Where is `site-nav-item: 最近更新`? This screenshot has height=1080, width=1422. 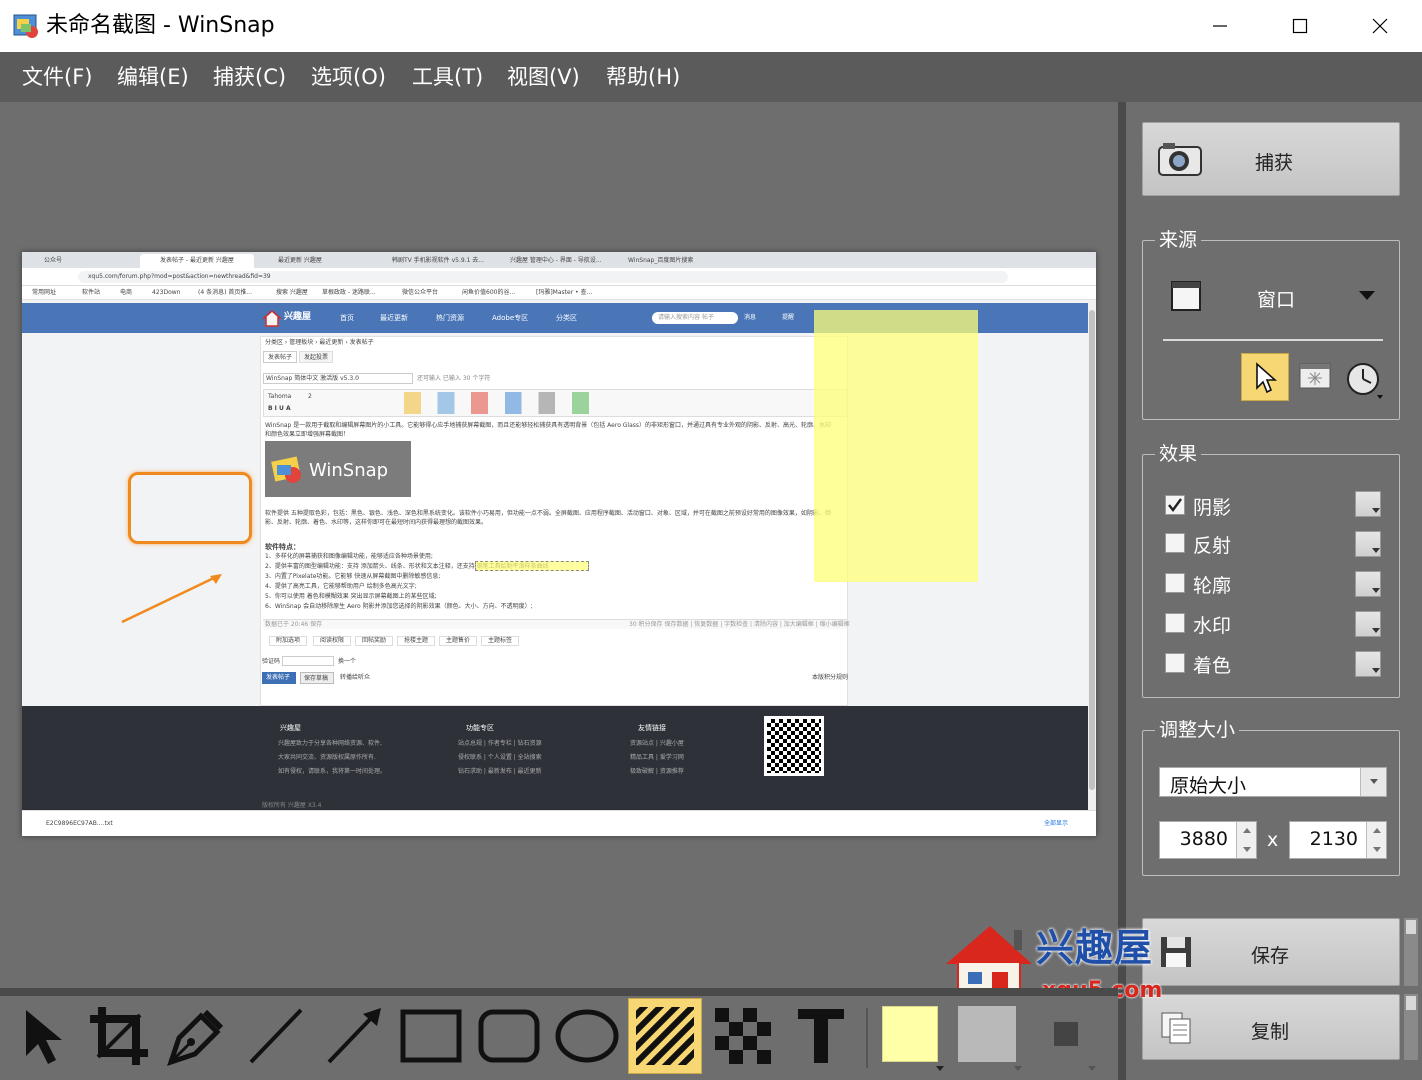
site-nav-item: 最近更新 is located at coordinates (394, 318).